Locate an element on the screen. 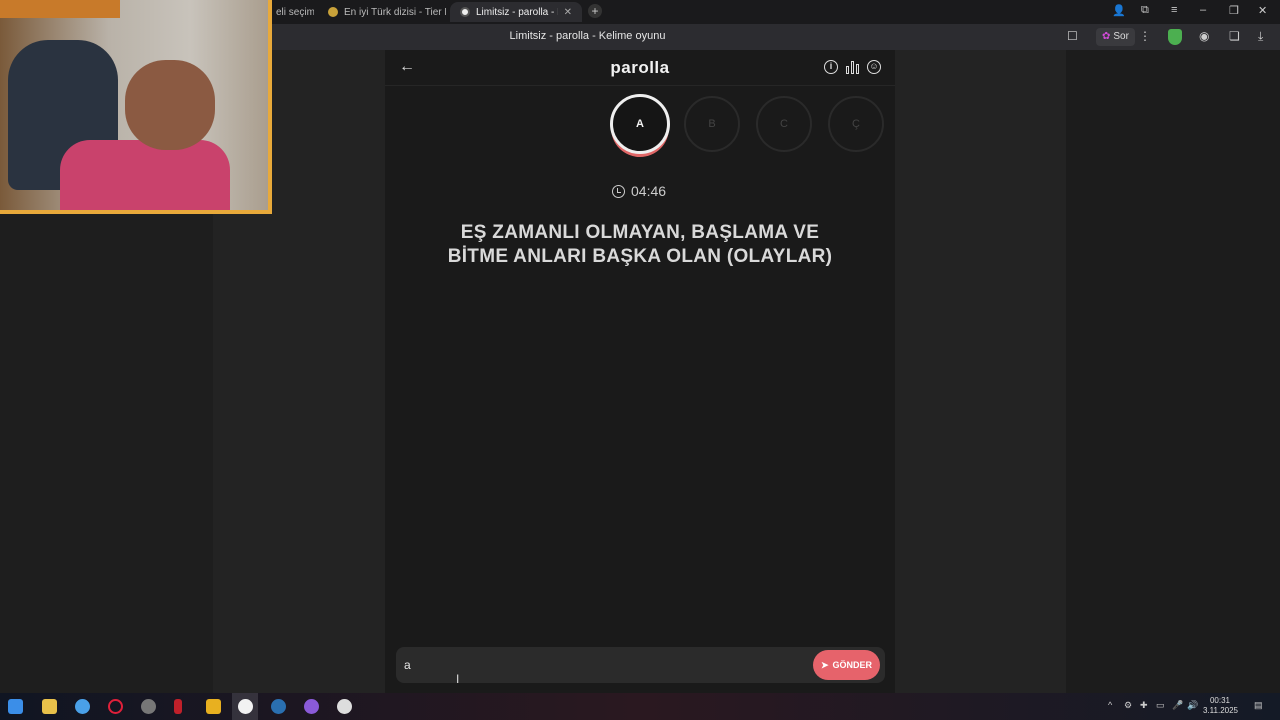 The height and width of the screenshot is (720, 1280). bookmark-icon: ☐ is located at coordinates (1072, 36).